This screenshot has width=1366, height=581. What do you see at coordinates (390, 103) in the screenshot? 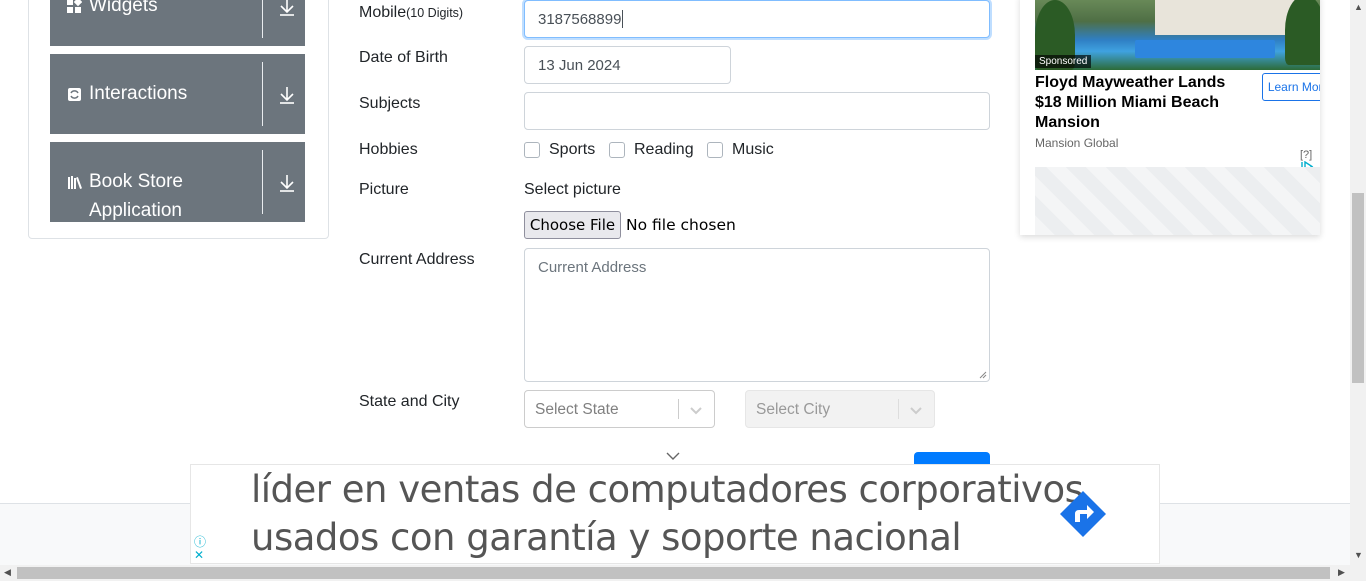
I see `subjects-label: Subjects` at bounding box center [390, 103].